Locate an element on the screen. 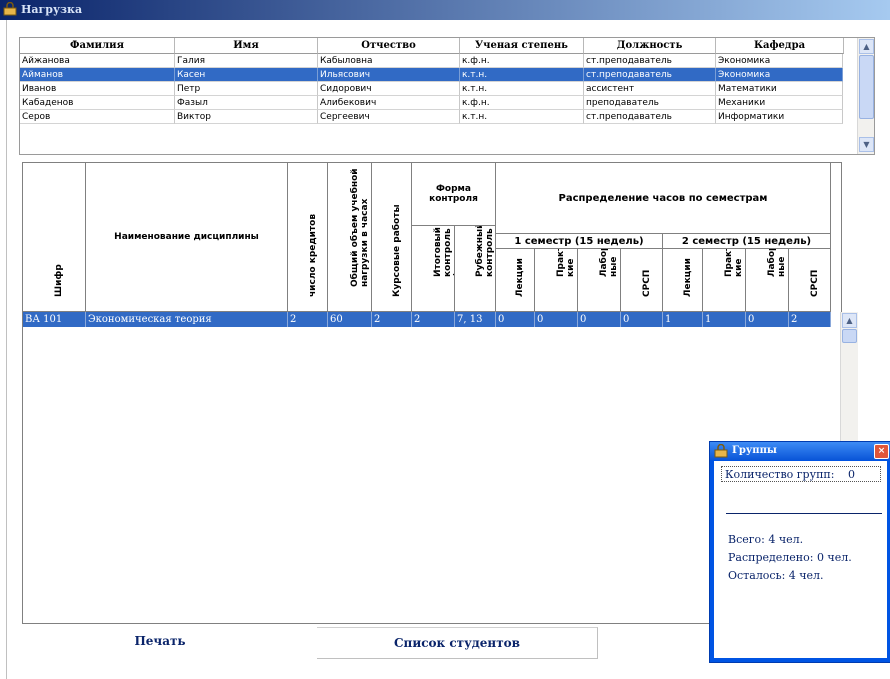 This screenshot has height=679, width=890. window-titlebar: Нагрузка is located at coordinates (445, 10).